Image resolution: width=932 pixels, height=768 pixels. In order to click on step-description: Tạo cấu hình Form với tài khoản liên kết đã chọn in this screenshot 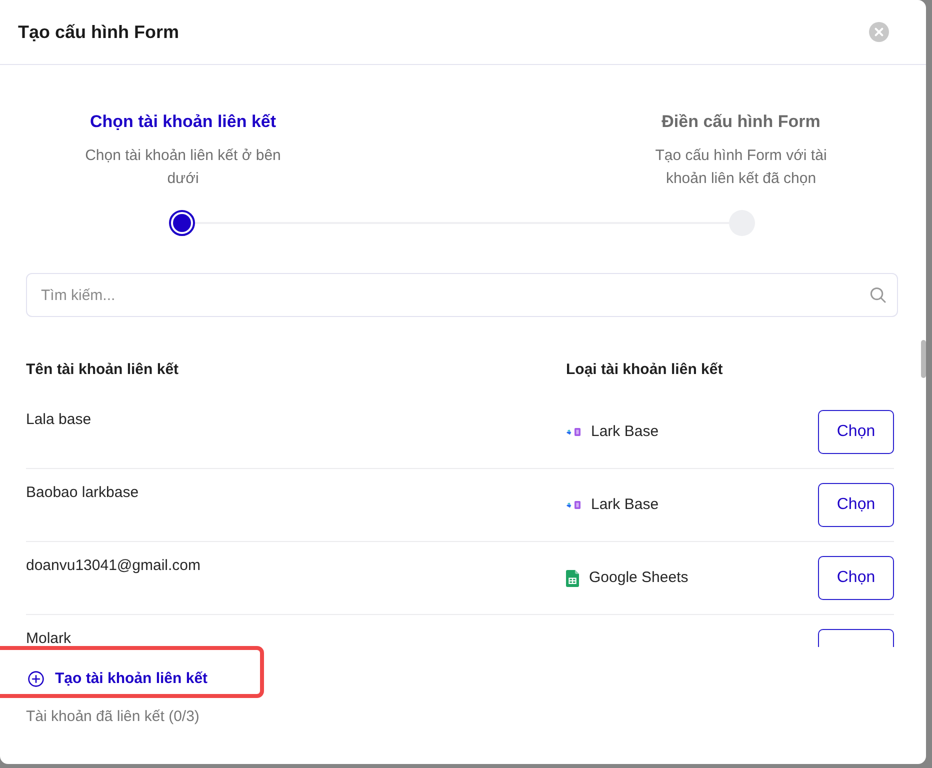, I will do `click(741, 167)`.